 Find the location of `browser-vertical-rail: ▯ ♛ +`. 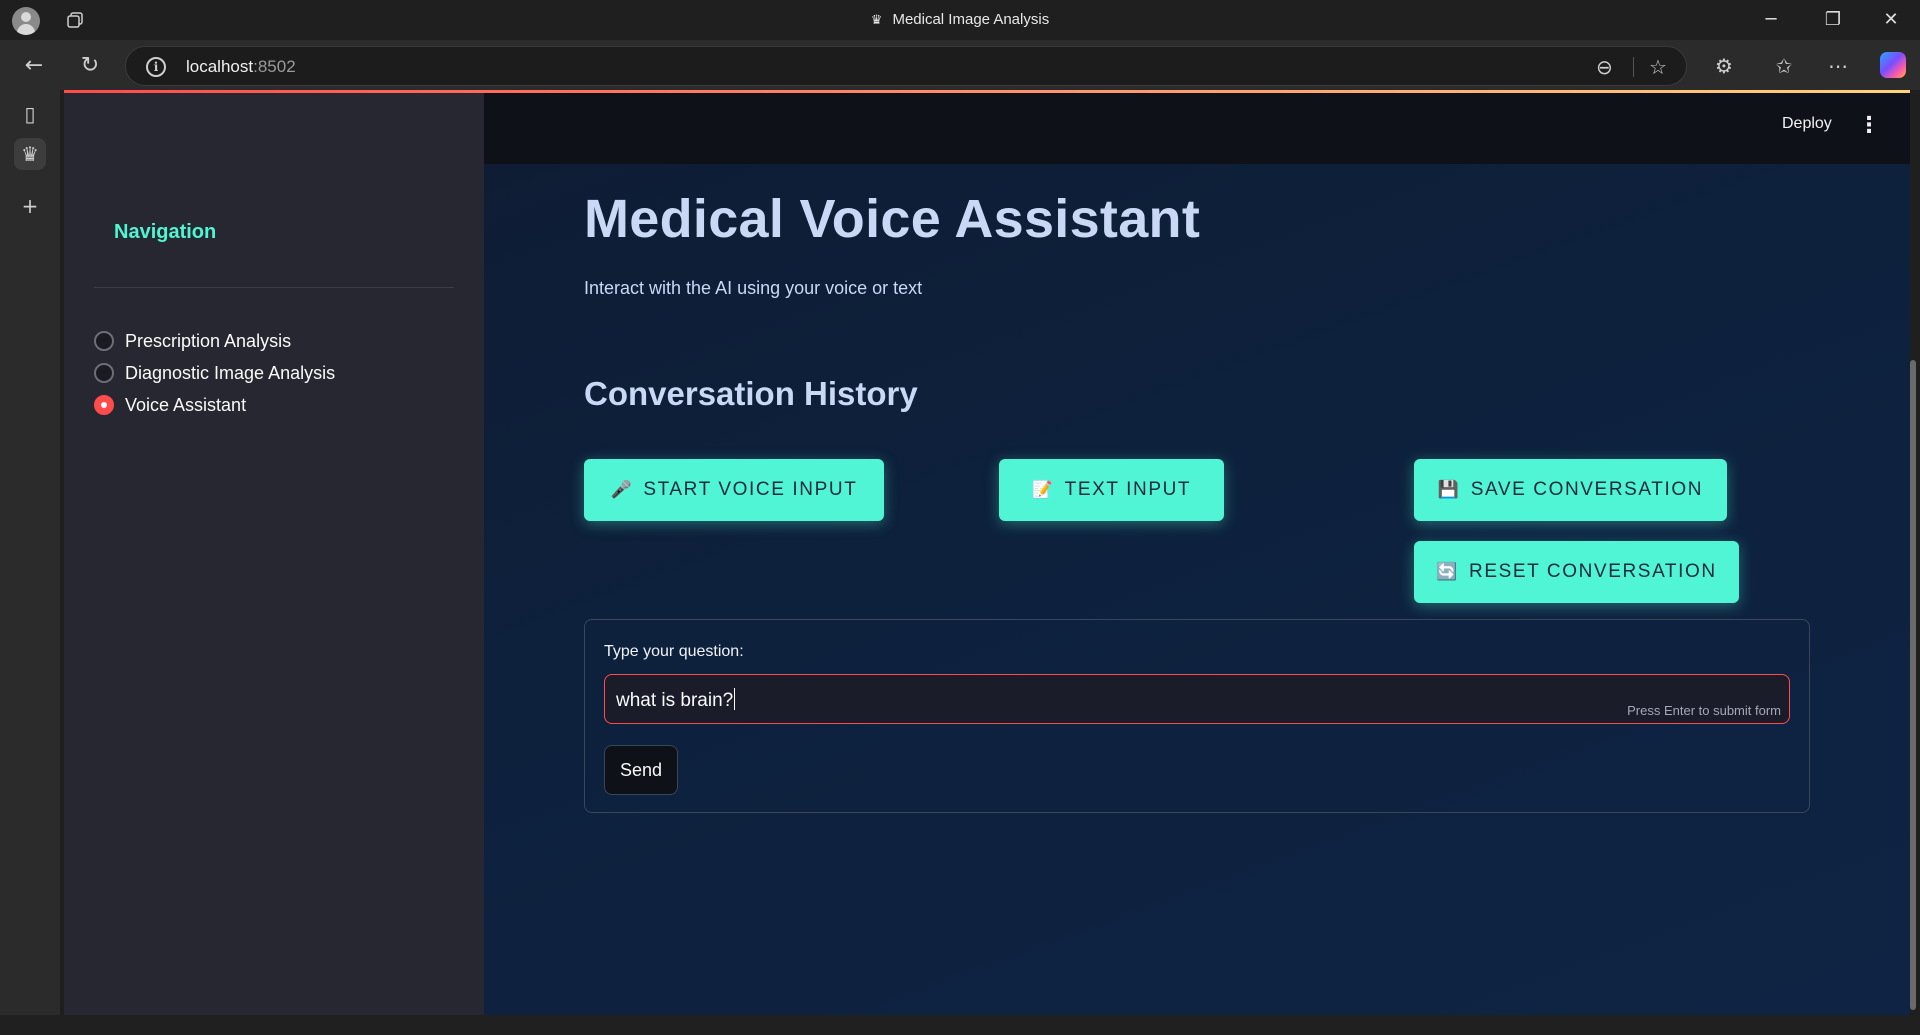

browser-vertical-rail: ▯ ♛ + is located at coordinates (30, 562).